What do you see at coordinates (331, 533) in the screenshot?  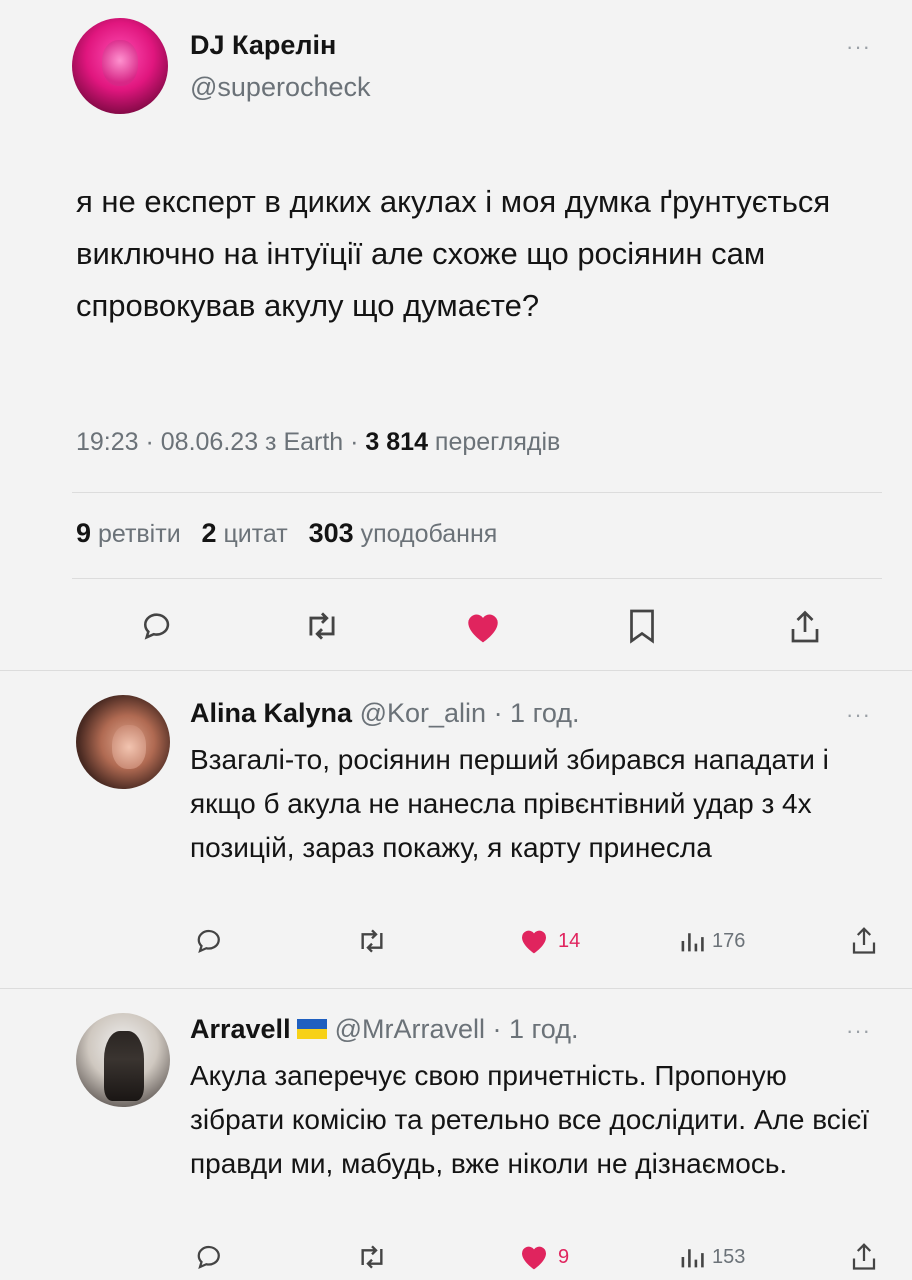 I see `likes-count: 303` at bounding box center [331, 533].